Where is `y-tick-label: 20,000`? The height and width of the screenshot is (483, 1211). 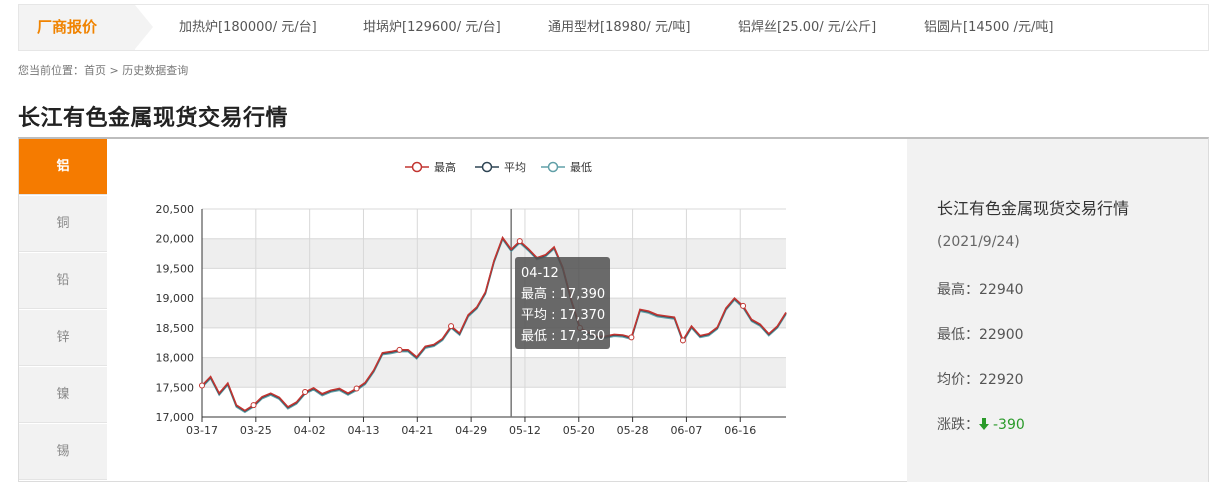 y-tick-label: 20,000 is located at coordinates (175, 239).